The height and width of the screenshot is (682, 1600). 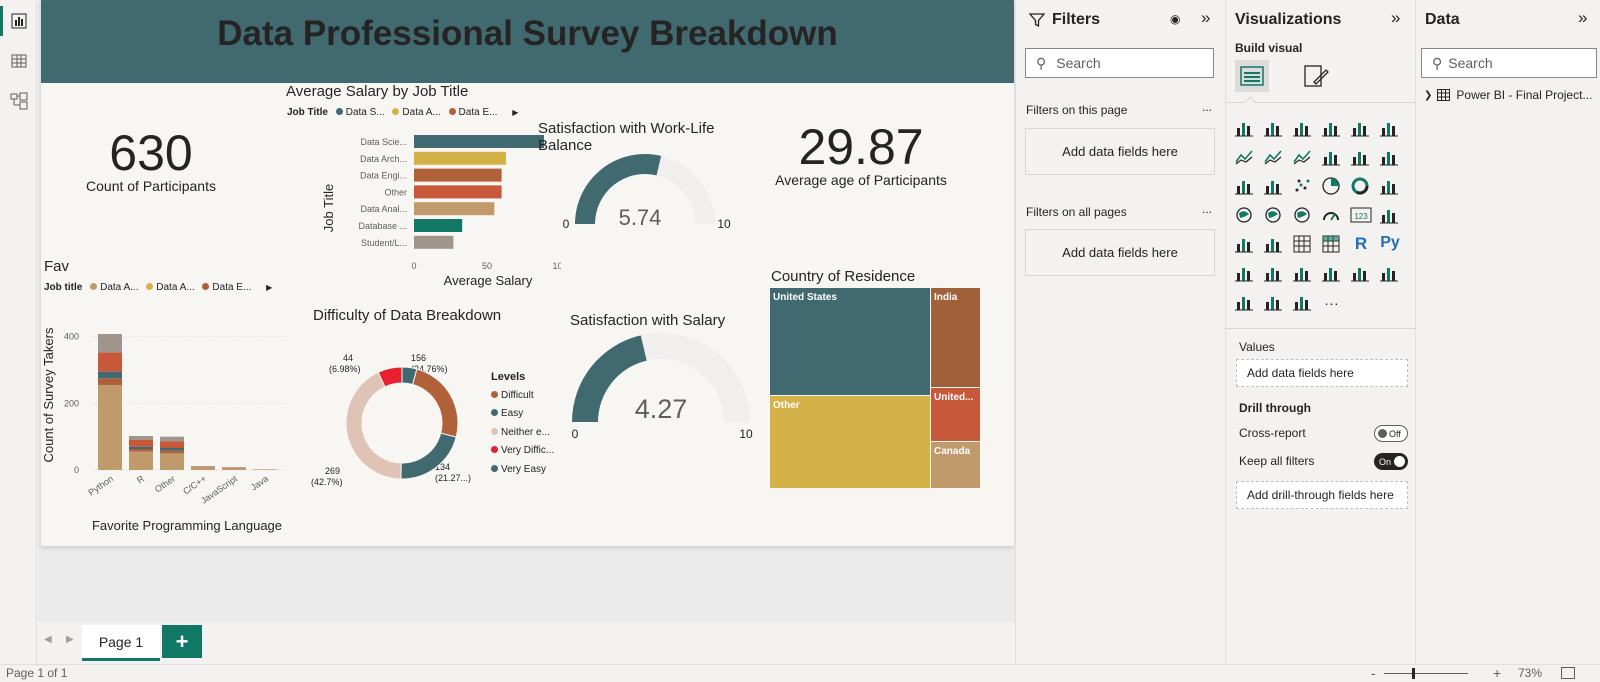 I want to click on pie-chart-icon, so click(x=1332, y=187).